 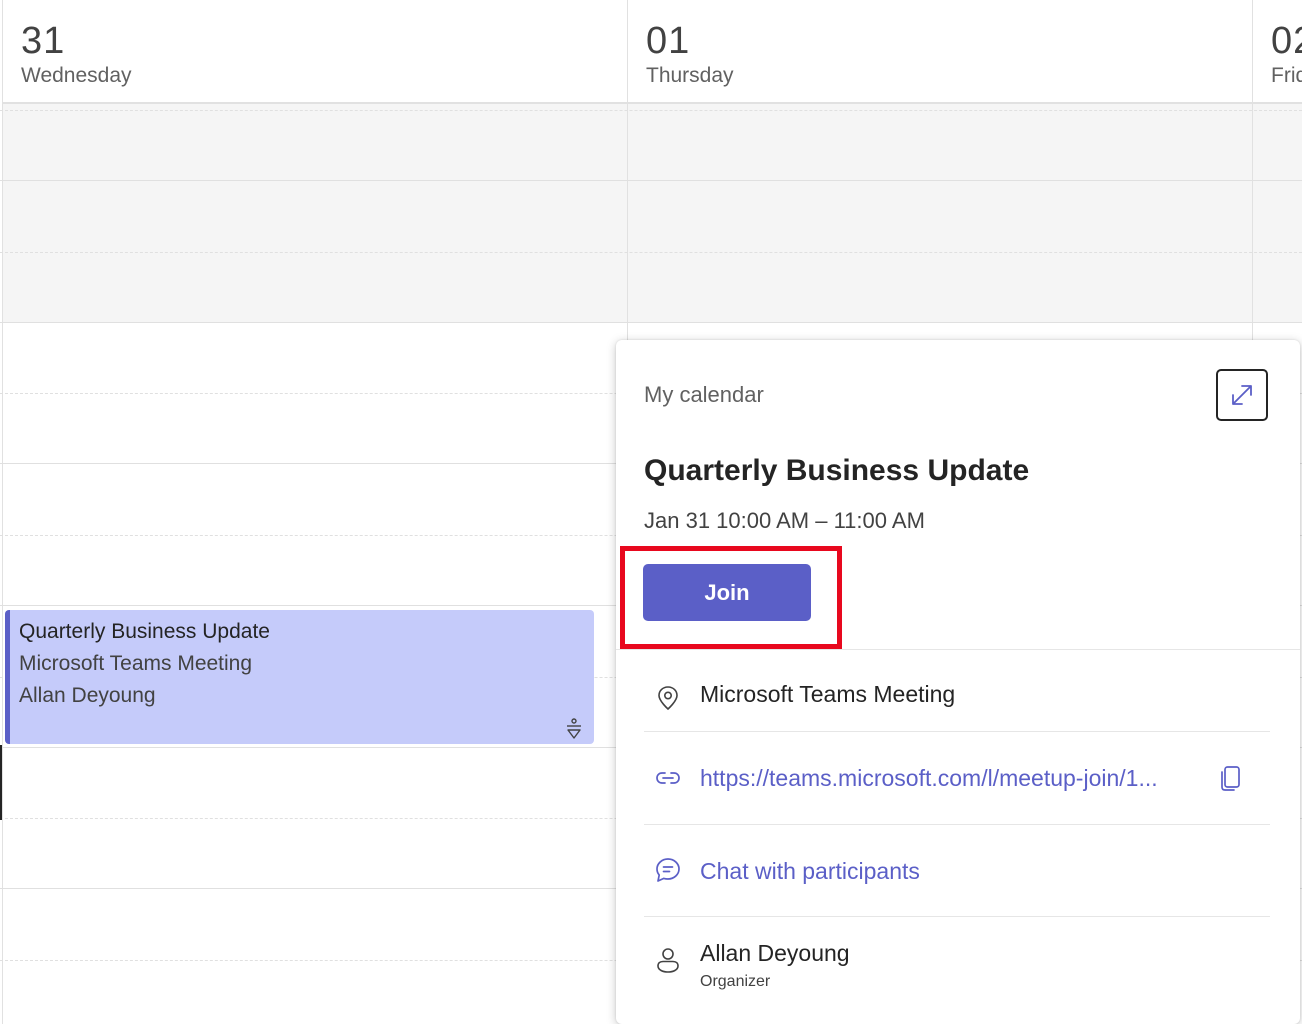 What do you see at coordinates (940, 52) in the screenshot?
I see `day-header: 01 Thursday` at bounding box center [940, 52].